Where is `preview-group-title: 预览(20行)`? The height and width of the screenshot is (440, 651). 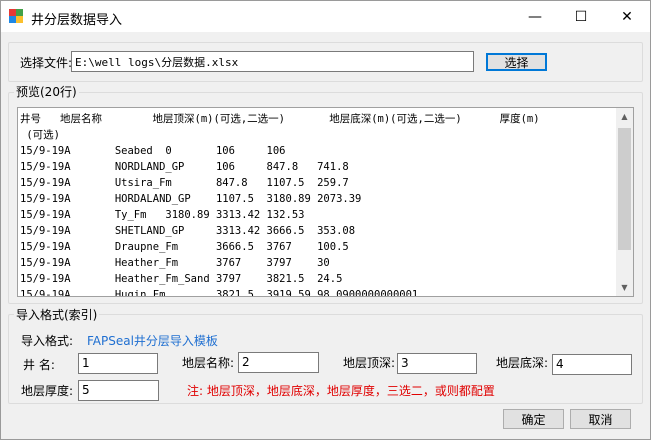 preview-group-title: 预览(20行) is located at coordinates (46, 91).